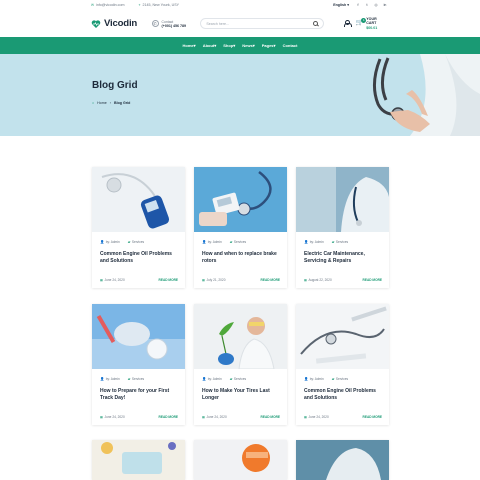 This screenshot has width=480, height=480. I want to click on post-date: ▦ July 21, 2020, so click(214, 280).